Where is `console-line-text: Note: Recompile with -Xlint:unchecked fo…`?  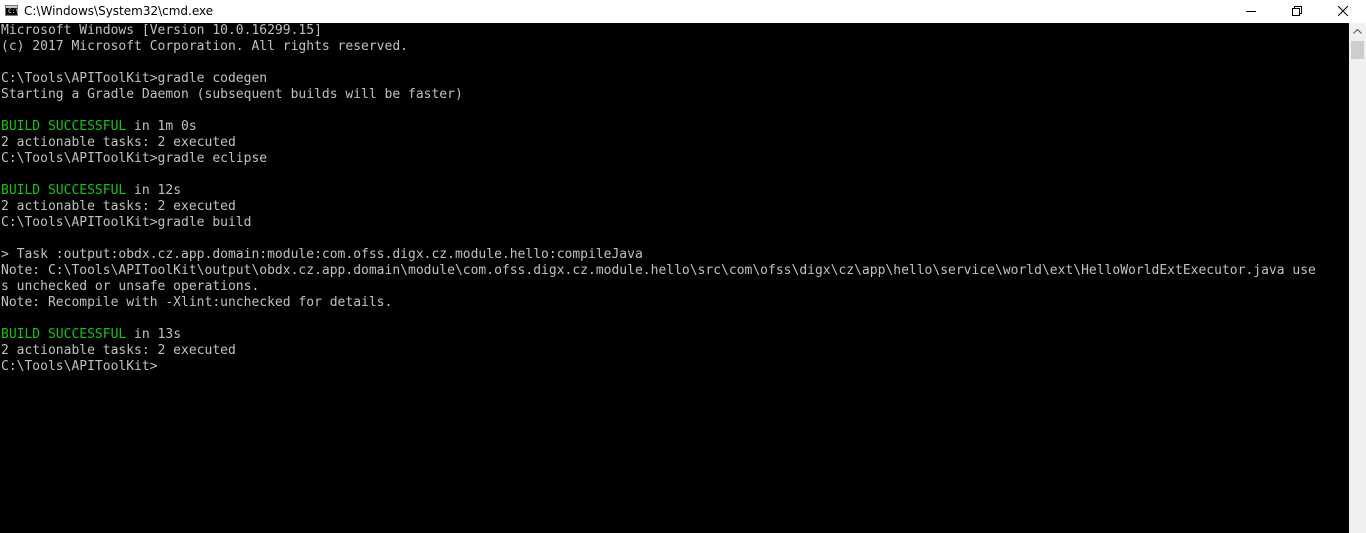
console-line-text: Note: Recompile with -Xlint:unchecked fo… is located at coordinates (197, 302).